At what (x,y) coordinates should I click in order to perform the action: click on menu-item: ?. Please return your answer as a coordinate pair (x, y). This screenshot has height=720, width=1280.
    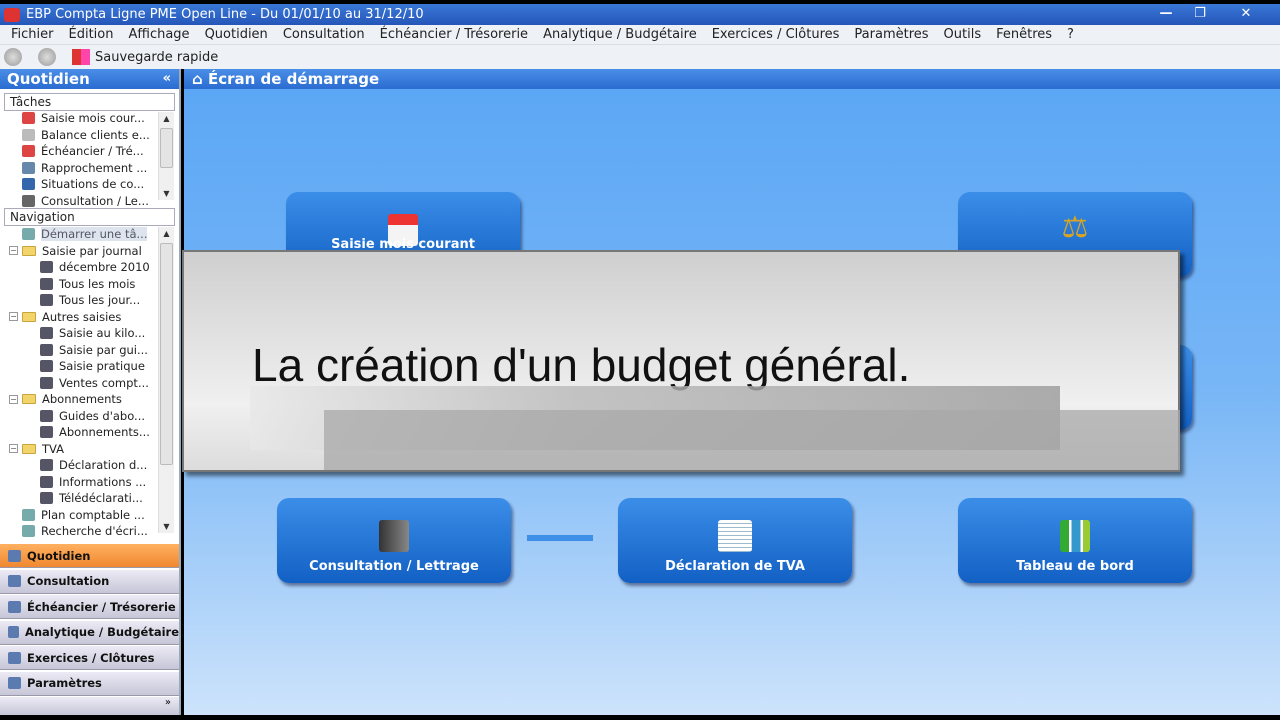
    Looking at the image, I should click on (1070, 34).